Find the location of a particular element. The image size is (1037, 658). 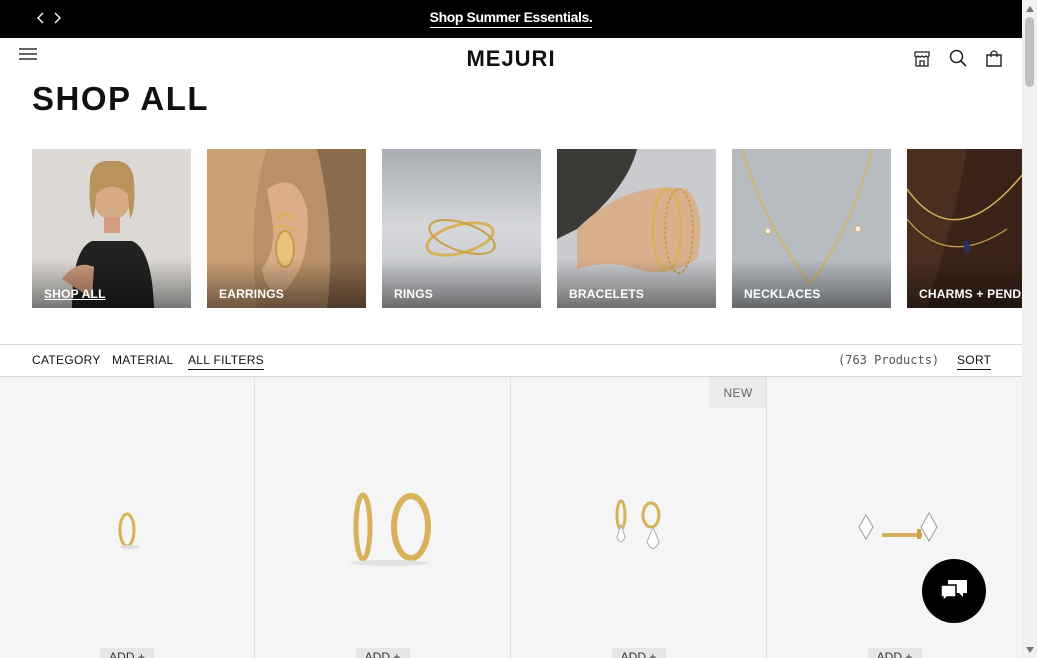

announcement-message: Shop Summer Essentials. is located at coordinates (511, 18).